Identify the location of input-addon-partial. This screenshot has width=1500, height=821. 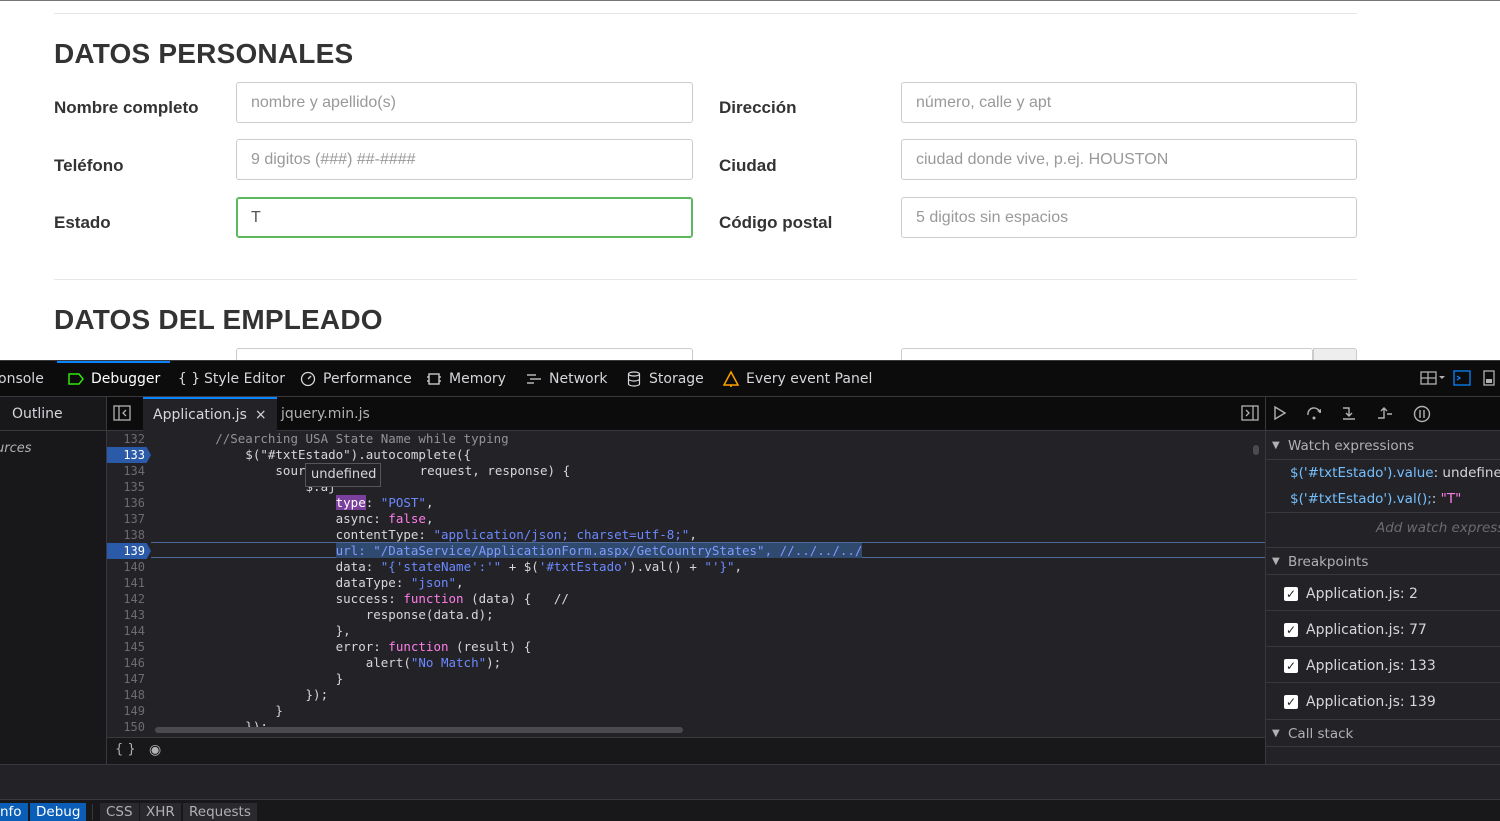
(1335, 354).